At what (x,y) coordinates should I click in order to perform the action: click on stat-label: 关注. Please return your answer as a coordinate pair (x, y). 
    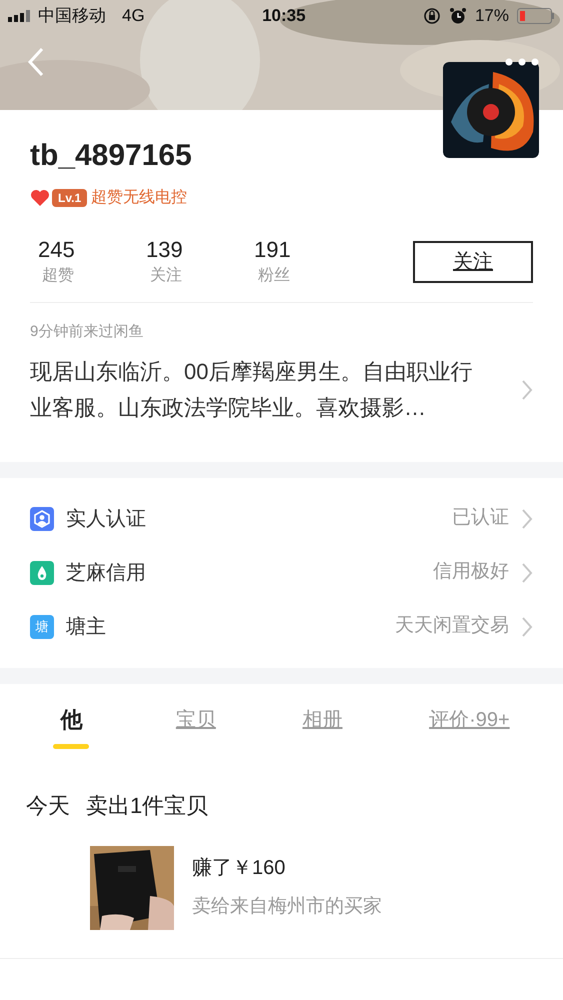
    Looking at the image, I should click on (165, 276).